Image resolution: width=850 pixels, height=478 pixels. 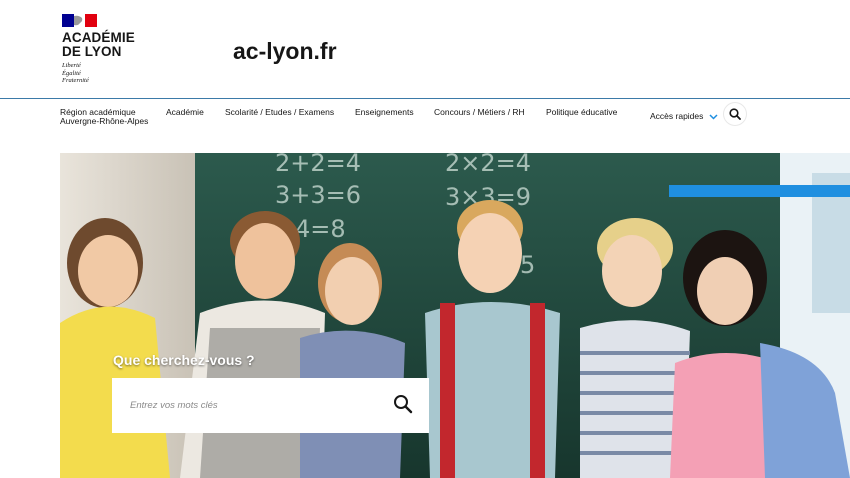 I want to click on motto-fraternite: Fraternité, so click(x=75, y=80).